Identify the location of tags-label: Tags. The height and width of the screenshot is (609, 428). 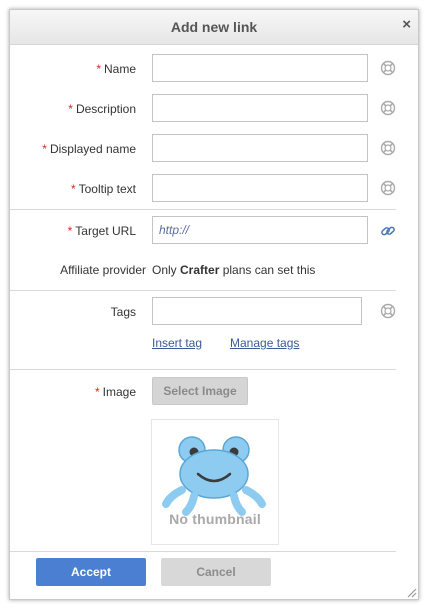
(123, 312).